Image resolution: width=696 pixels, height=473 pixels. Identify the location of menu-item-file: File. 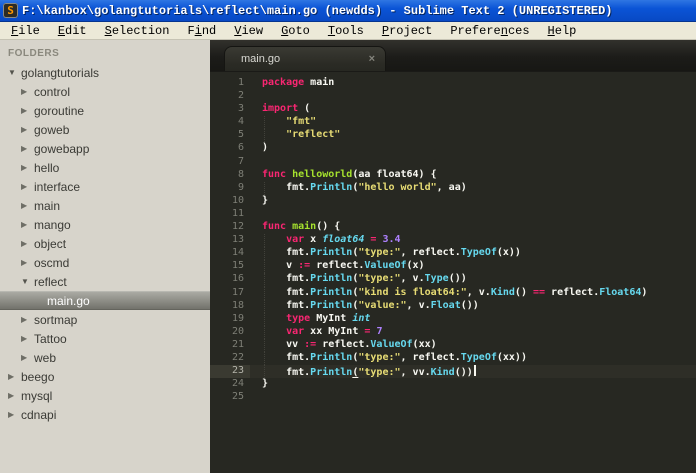
(25, 31).